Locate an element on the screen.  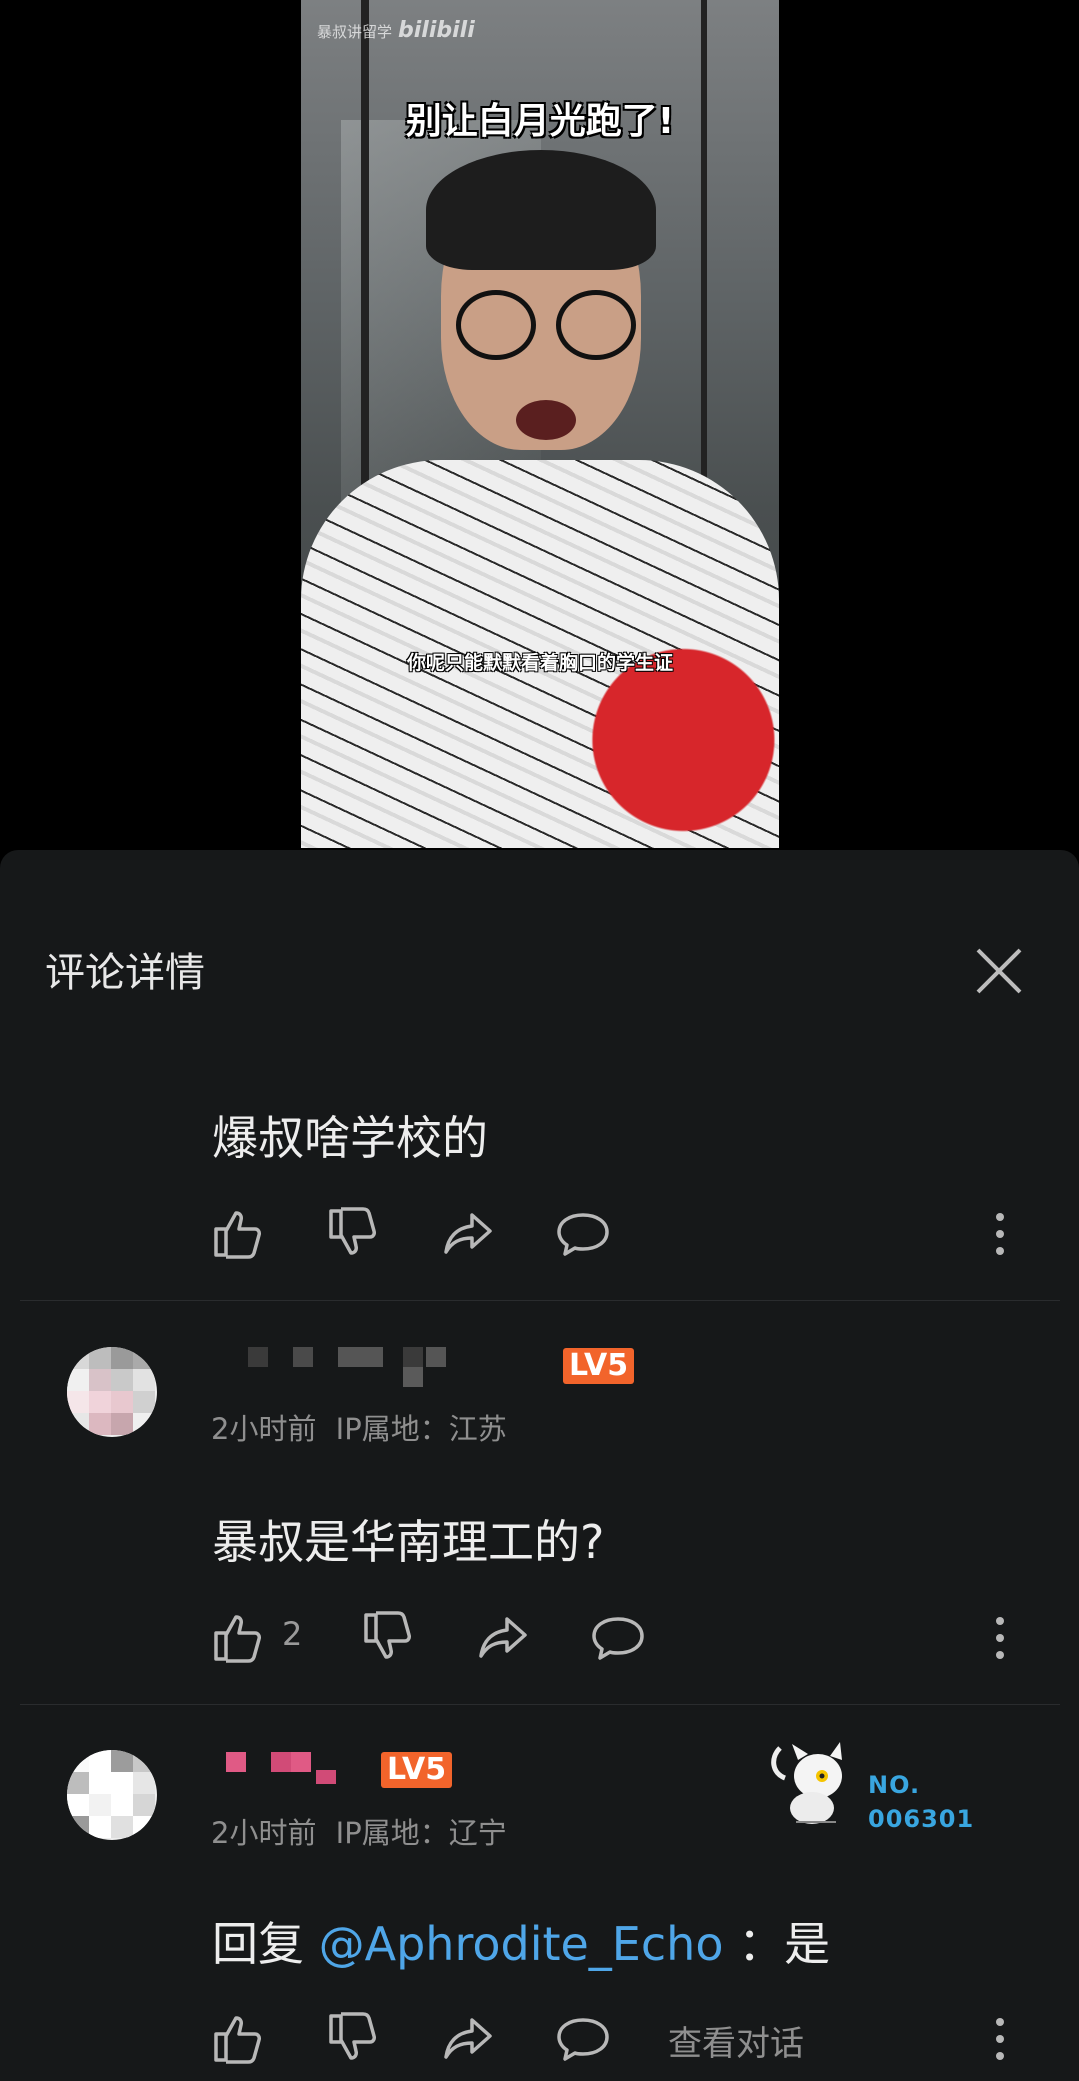
comment-text: 回复 @Aphrodite_Echo ：是 is located at coordinates (521, 1941).